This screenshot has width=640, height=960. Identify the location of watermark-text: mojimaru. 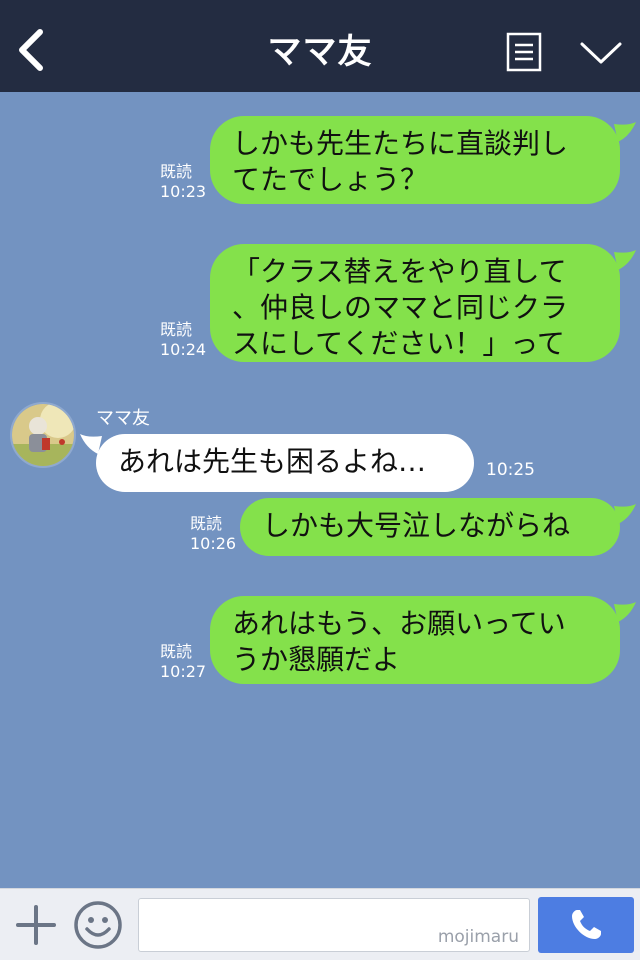
(478, 937).